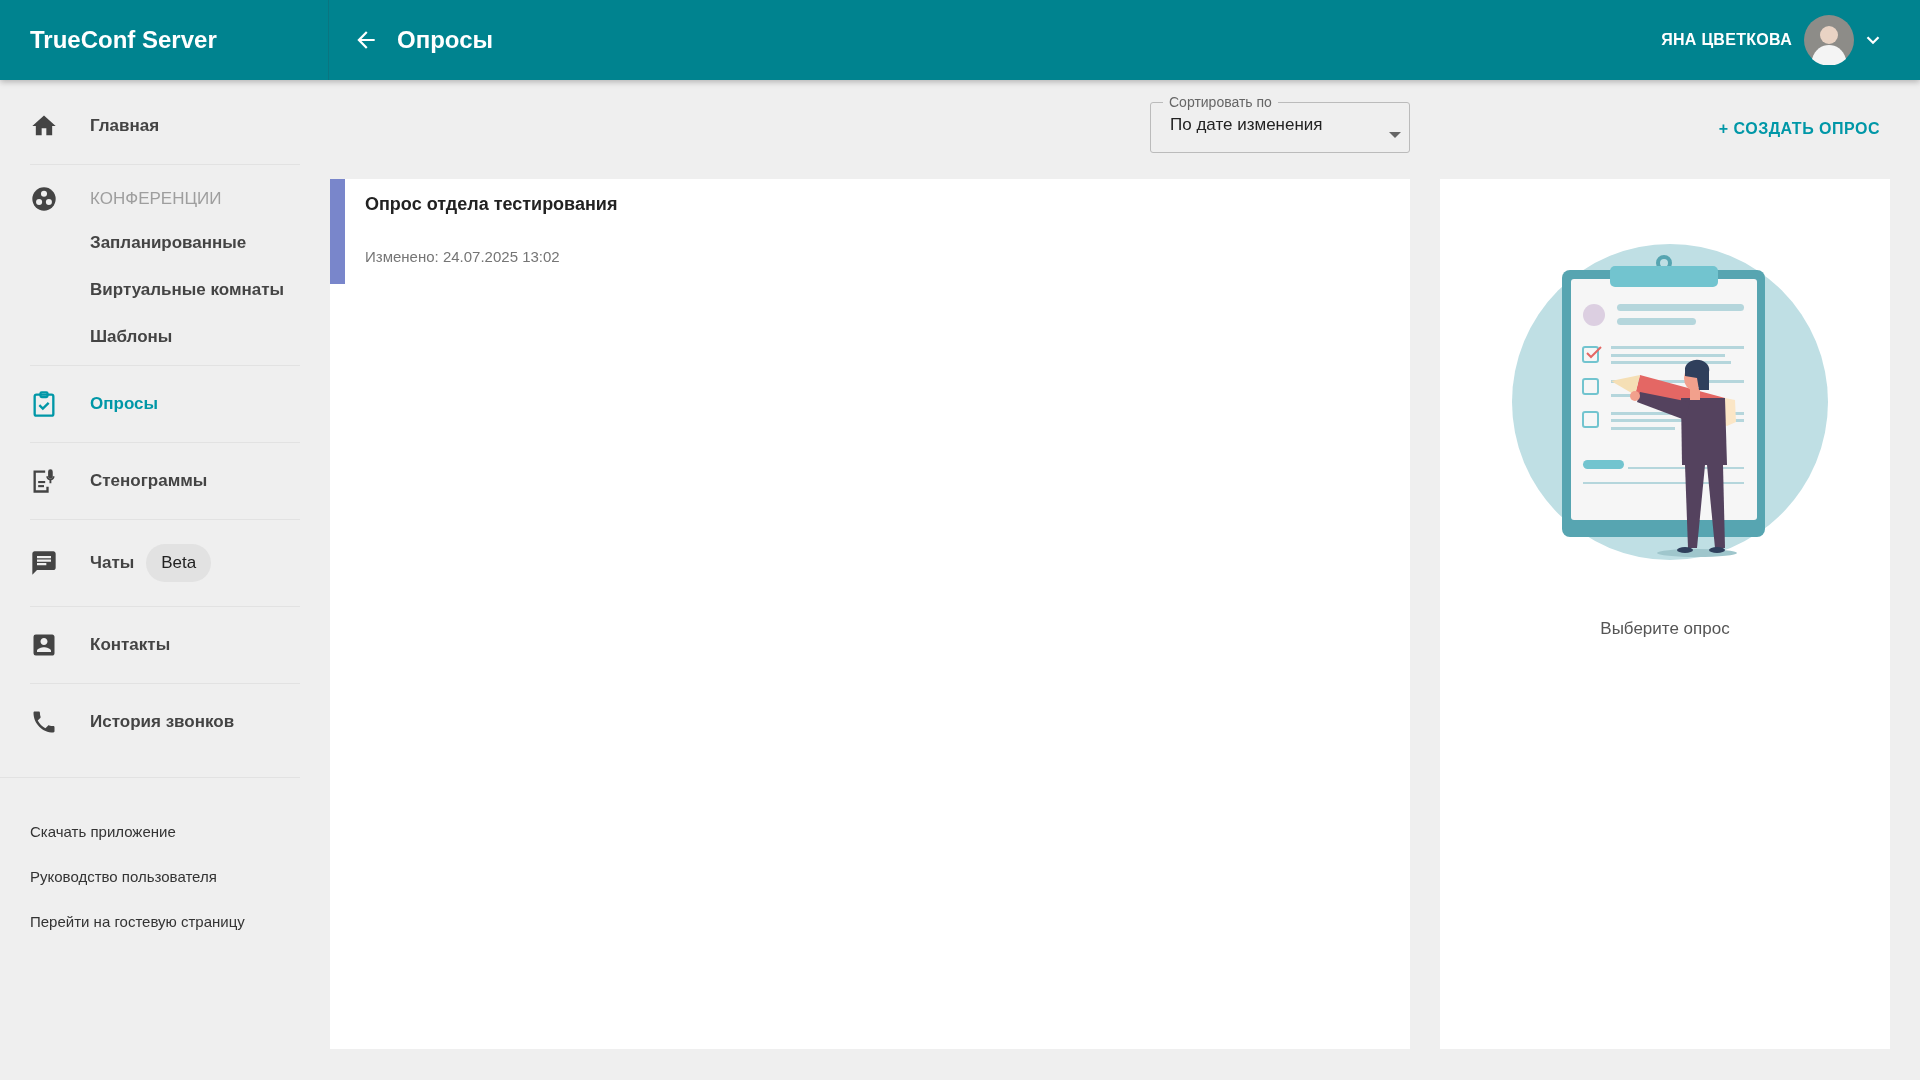 The height and width of the screenshot is (1080, 1920). Describe the element at coordinates (165, 290) in the screenshot. I see `sidebar-subitem: Виртуальные комнаты` at that location.